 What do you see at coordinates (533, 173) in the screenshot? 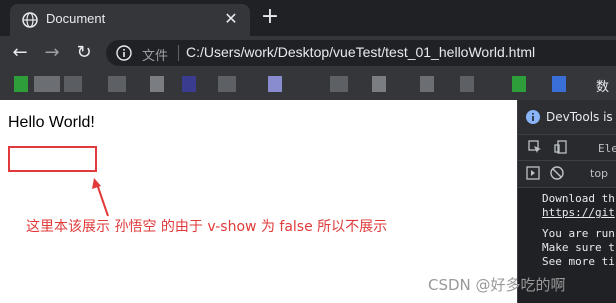
I see `sidebar-toggle-icon` at bounding box center [533, 173].